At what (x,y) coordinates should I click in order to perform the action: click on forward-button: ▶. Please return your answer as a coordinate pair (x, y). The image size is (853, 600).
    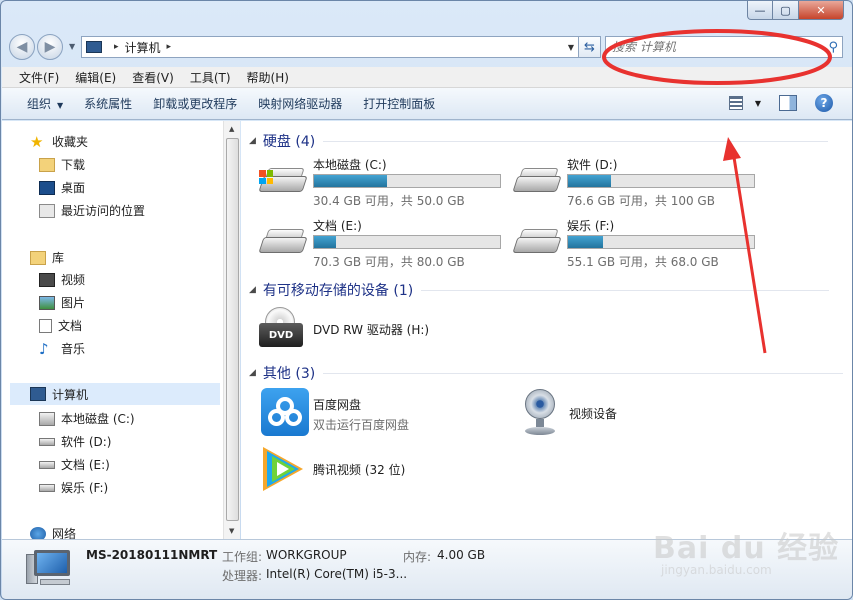
    Looking at the image, I should click on (50, 47).